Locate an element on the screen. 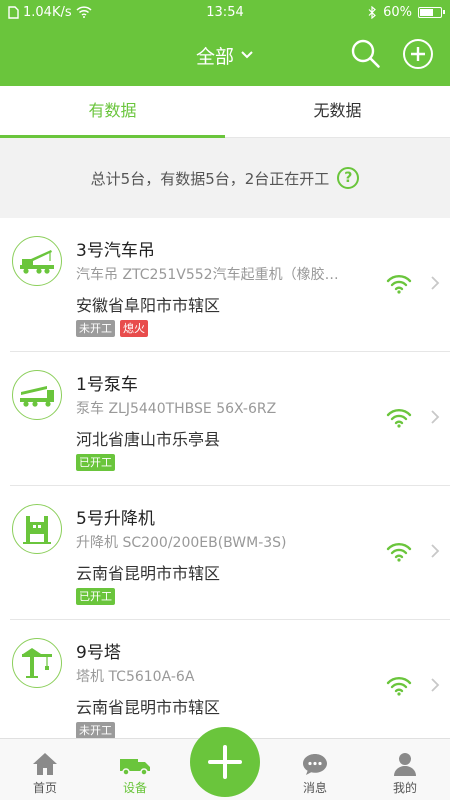 The width and height of the screenshot is (450, 800). tab-with-data: 有数据 is located at coordinates (112, 112).